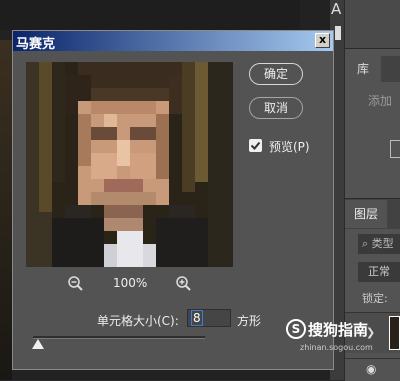  I want to click on lock-label: 锁定:, so click(375, 298).